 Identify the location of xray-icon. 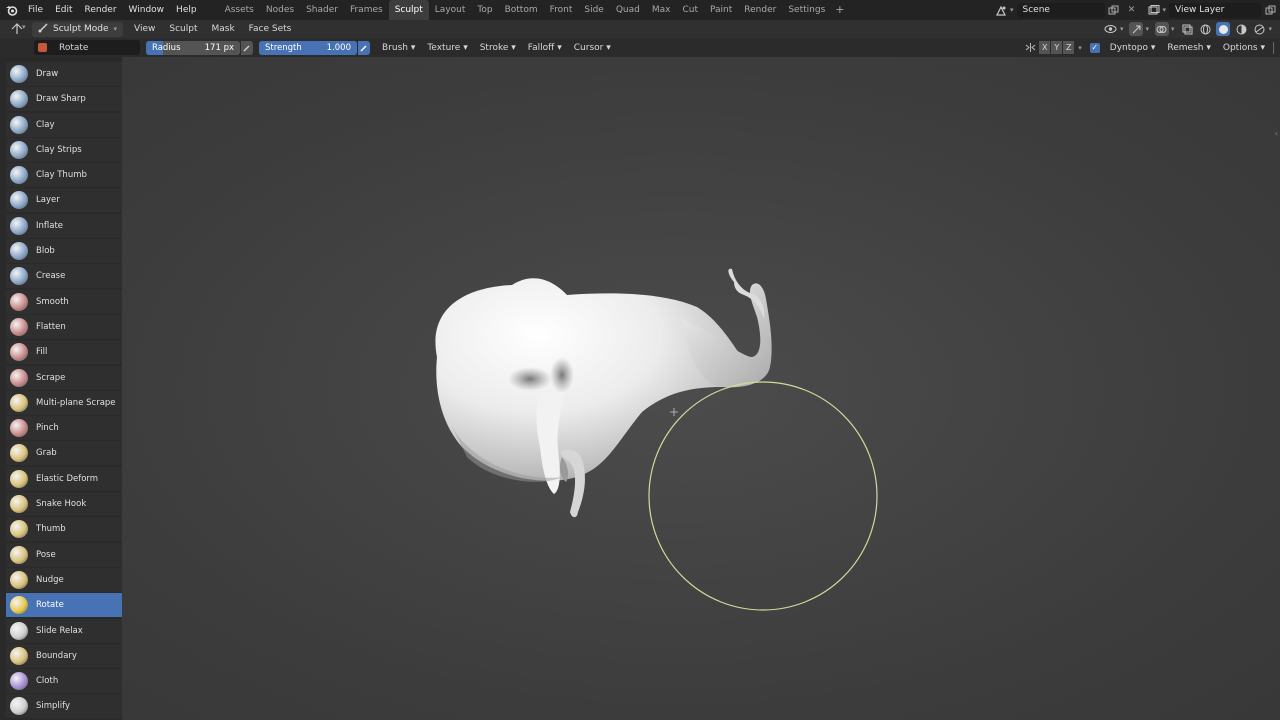
(1187, 29).